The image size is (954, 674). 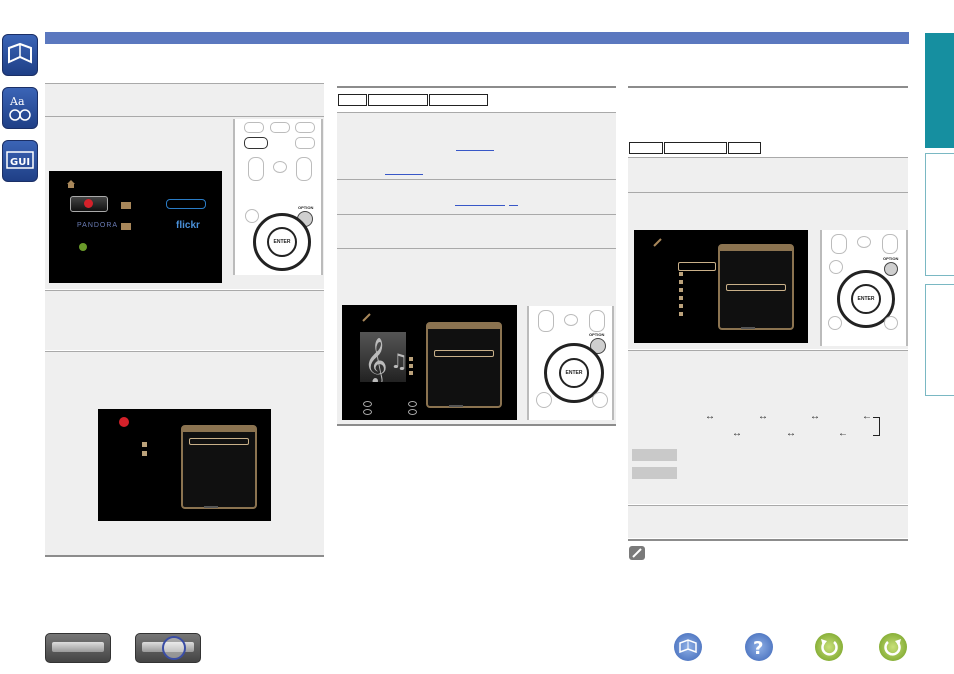 What do you see at coordinates (256, 143) in the screenshot?
I see `network-button` at bounding box center [256, 143].